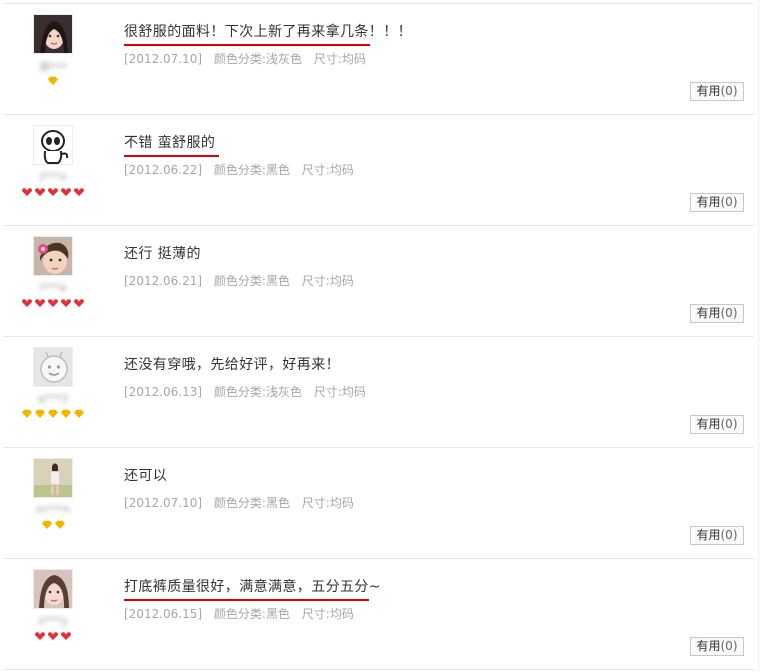 This screenshot has width=763, height=672. I want to click on review-comment: 打底裤质量很好，满意满意，五分五分~, so click(252, 587).